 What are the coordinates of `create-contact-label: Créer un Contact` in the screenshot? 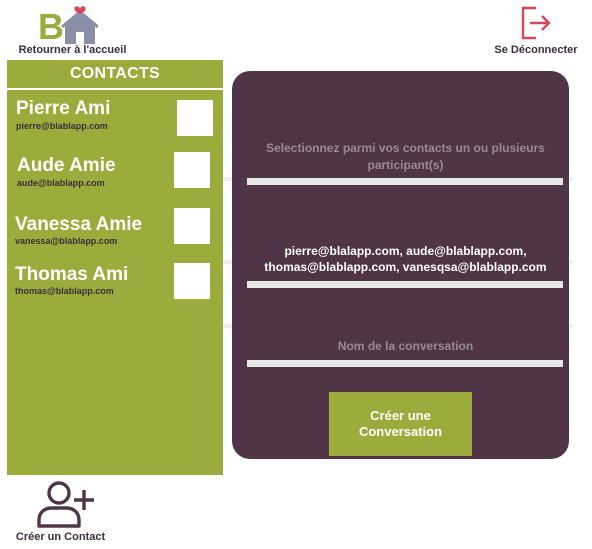 It's located at (60, 537).